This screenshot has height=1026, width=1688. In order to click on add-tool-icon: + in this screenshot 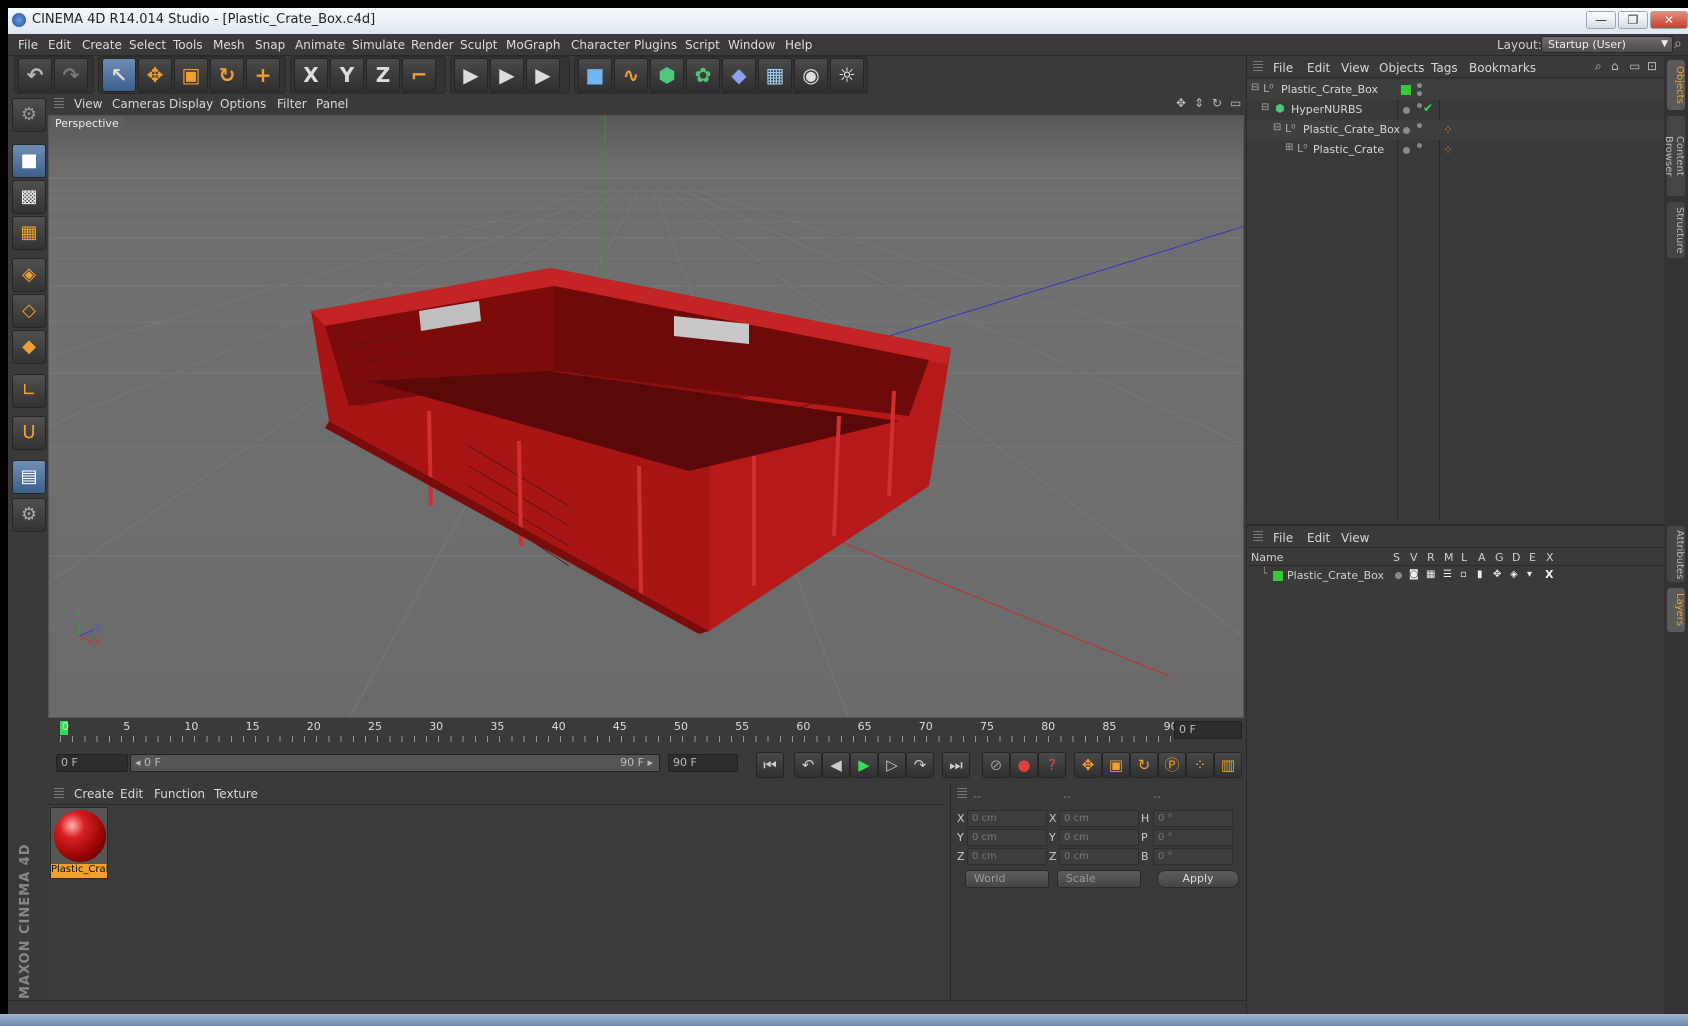, I will do `click(263, 75)`.